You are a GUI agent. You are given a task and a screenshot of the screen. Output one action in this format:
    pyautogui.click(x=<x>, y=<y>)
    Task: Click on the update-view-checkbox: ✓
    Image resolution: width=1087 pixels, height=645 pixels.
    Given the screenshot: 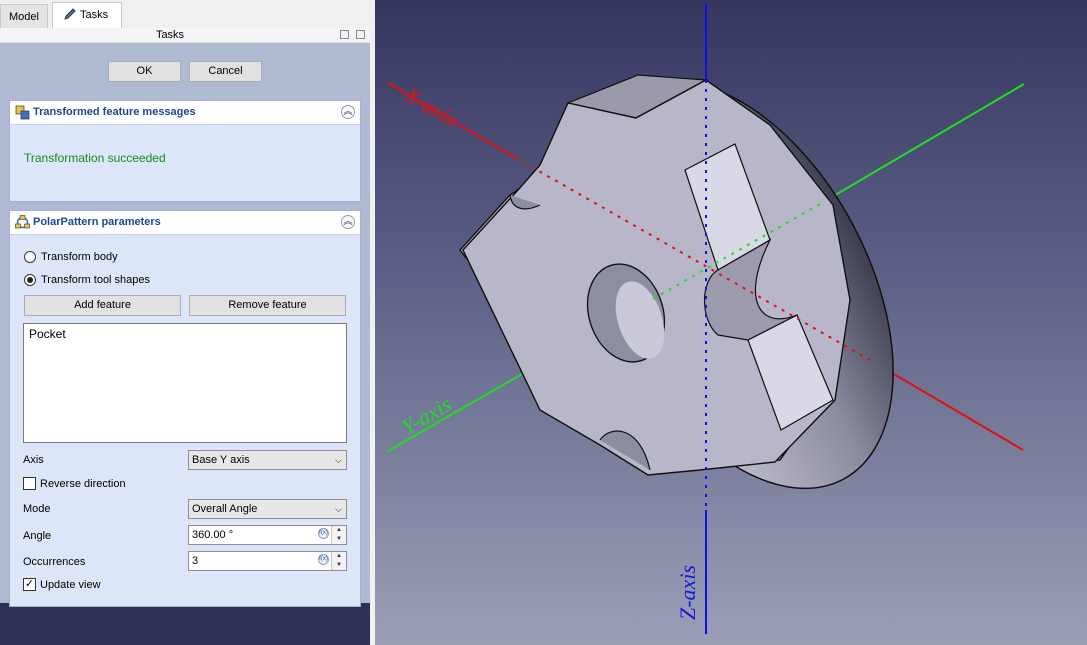 What is the action you would take?
    pyautogui.click(x=29, y=584)
    